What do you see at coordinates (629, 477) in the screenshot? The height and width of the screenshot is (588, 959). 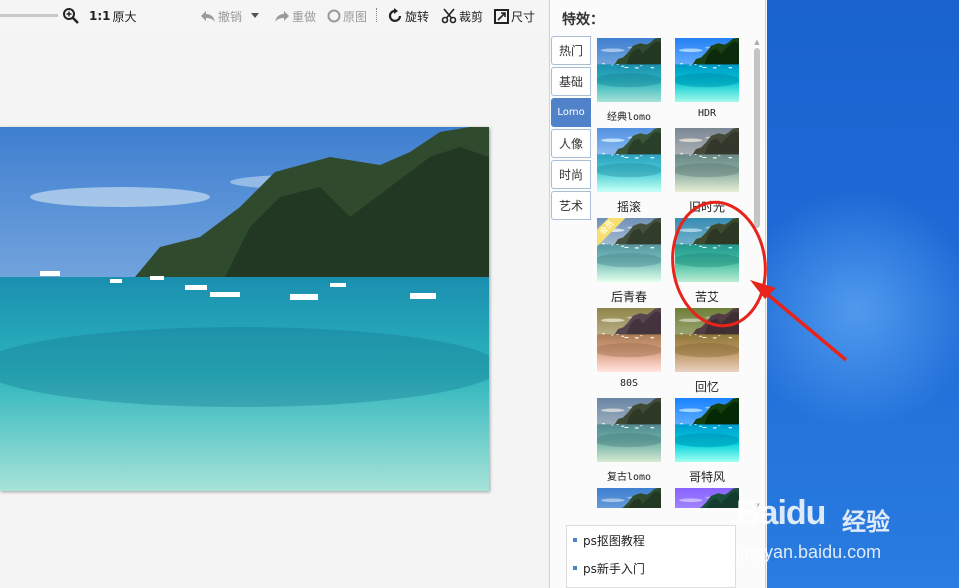 I see `effect-label: 复古lomo` at bounding box center [629, 477].